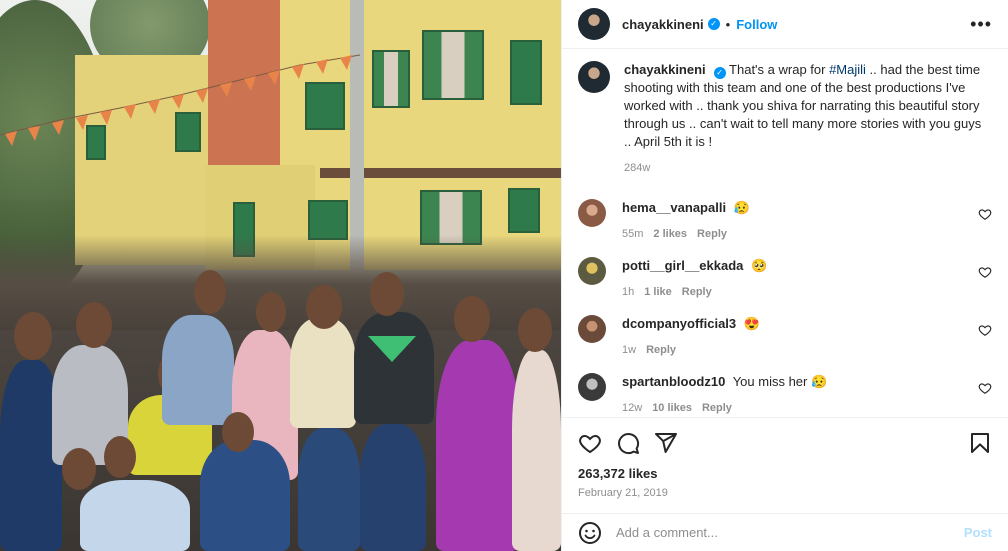  I want to click on caption-meta: 284w, so click(803, 168).